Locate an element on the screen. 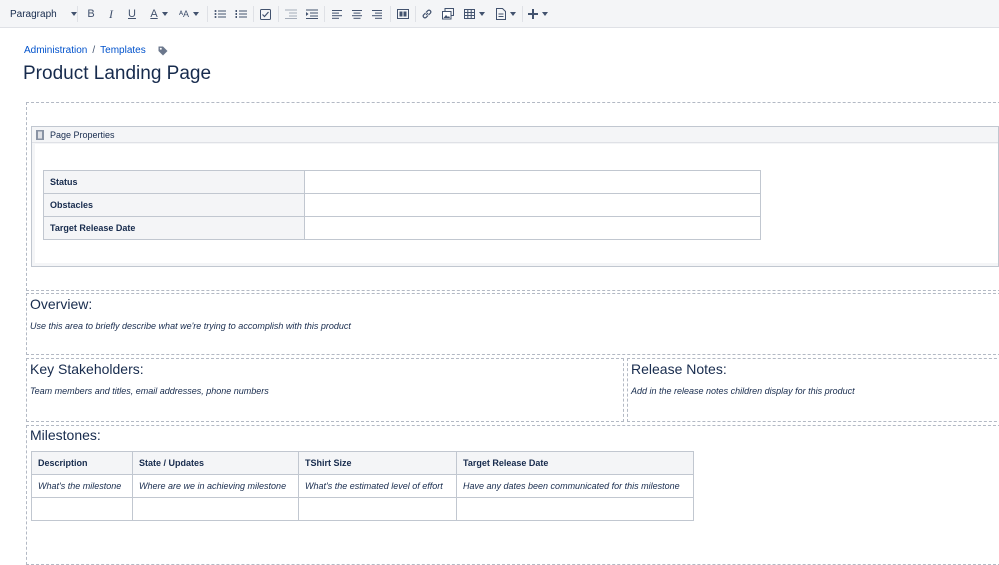  numbered-list-button is located at coordinates (241, 14).